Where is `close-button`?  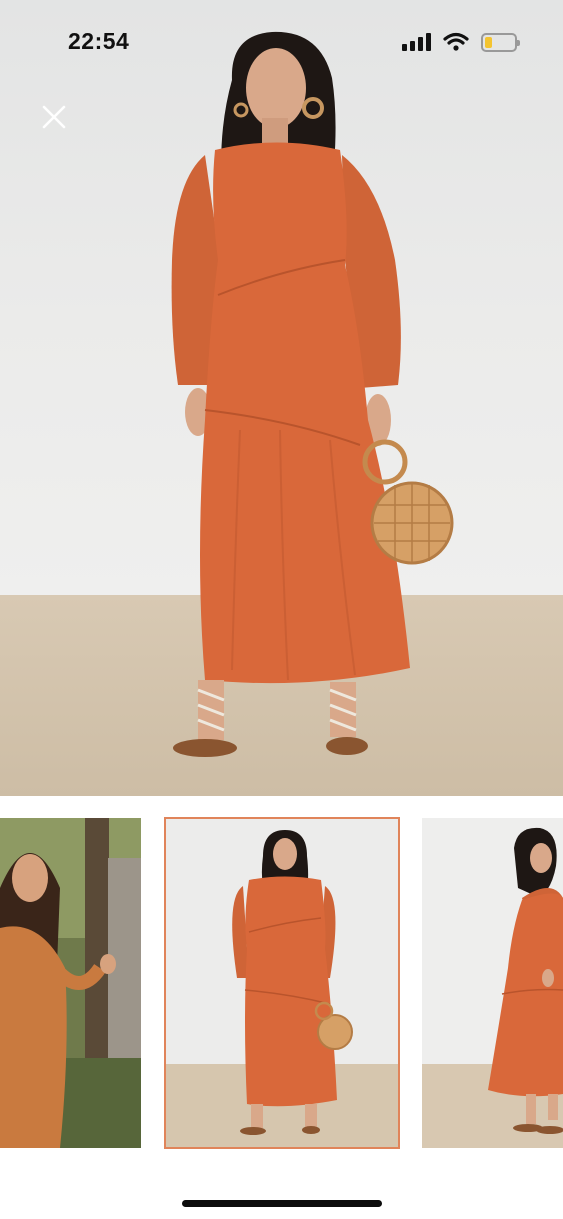 close-button is located at coordinates (54, 117).